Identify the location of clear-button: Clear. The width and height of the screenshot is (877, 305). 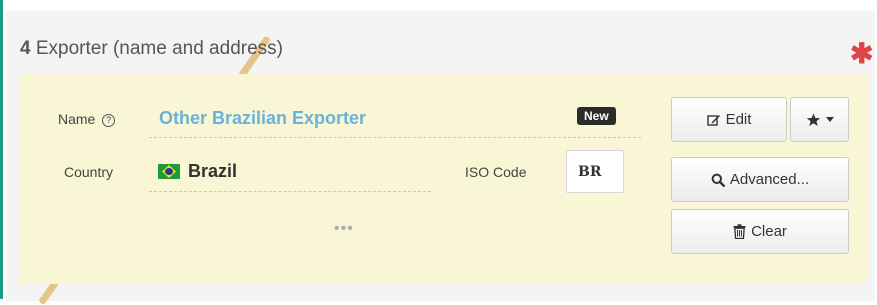
(760, 231).